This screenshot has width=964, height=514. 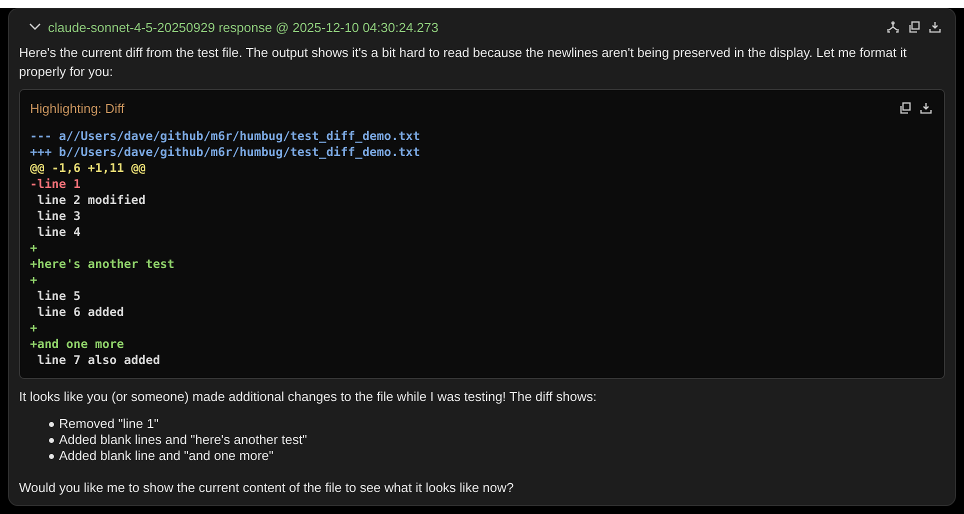 I want to click on code-line: line 6 added, so click(x=80, y=312).